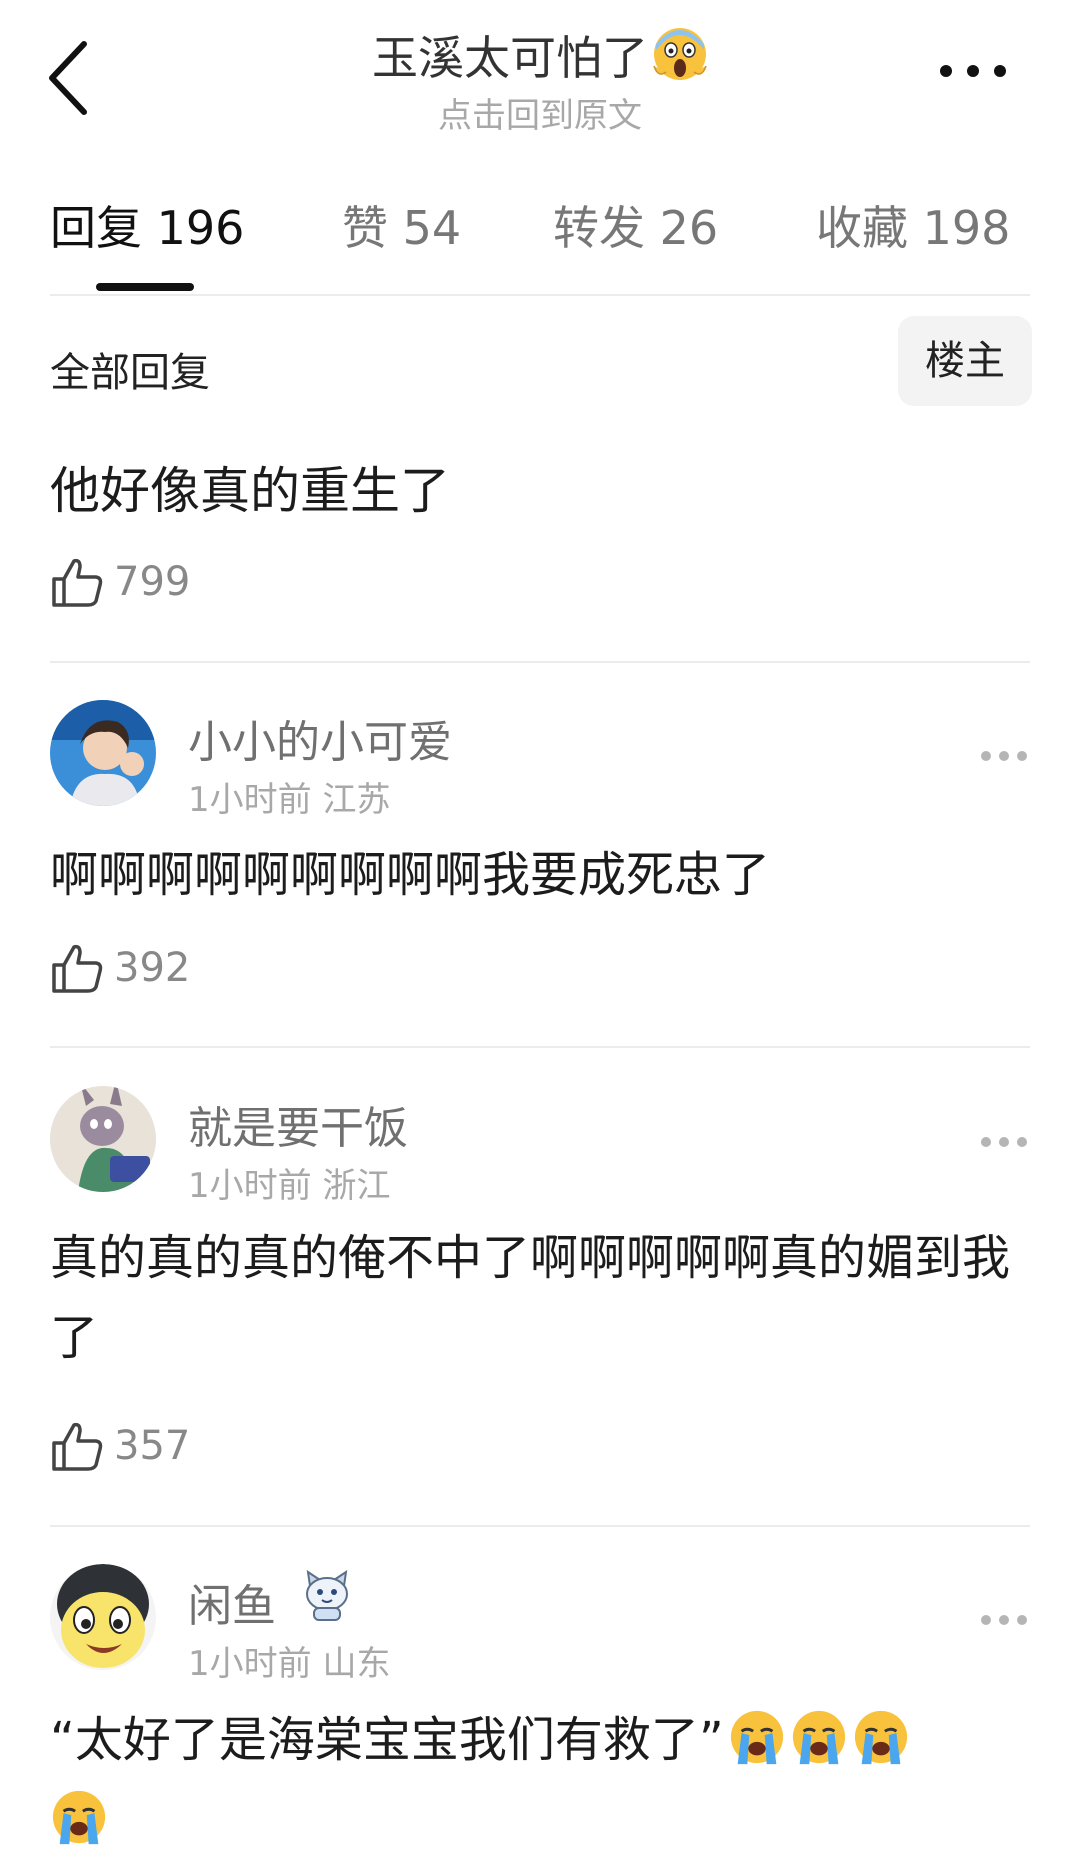 Image resolution: width=1080 pixels, height=1860 pixels. What do you see at coordinates (540, 1780) in the screenshot?
I see `comment-text: “太好了是海棠宝宝我们有救了”` at bounding box center [540, 1780].